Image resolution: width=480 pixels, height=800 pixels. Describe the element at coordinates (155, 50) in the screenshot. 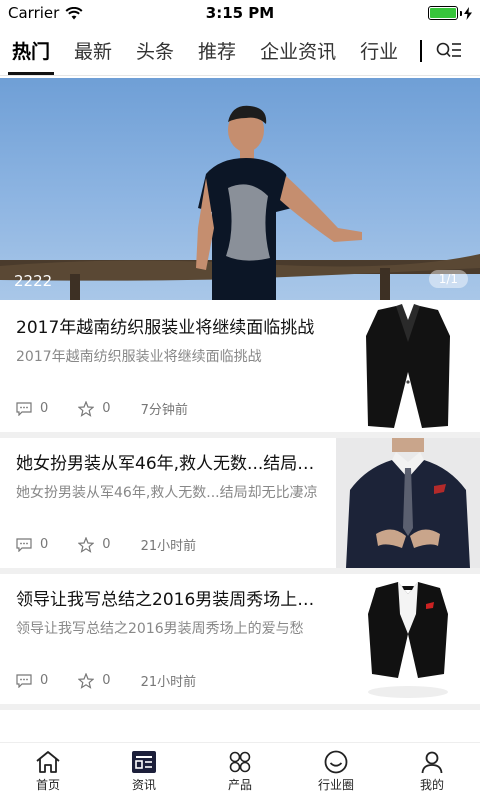

I see `tab-headlines: 头条` at that location.